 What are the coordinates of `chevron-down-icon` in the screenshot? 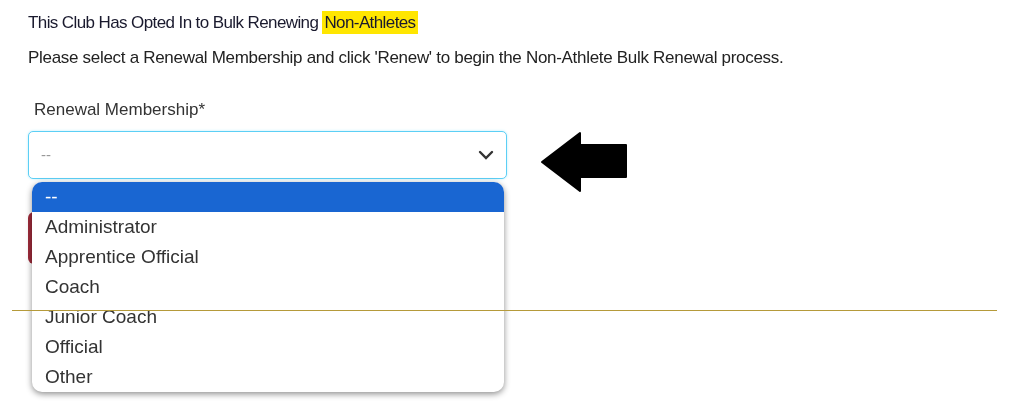 It's located at (486, 155).